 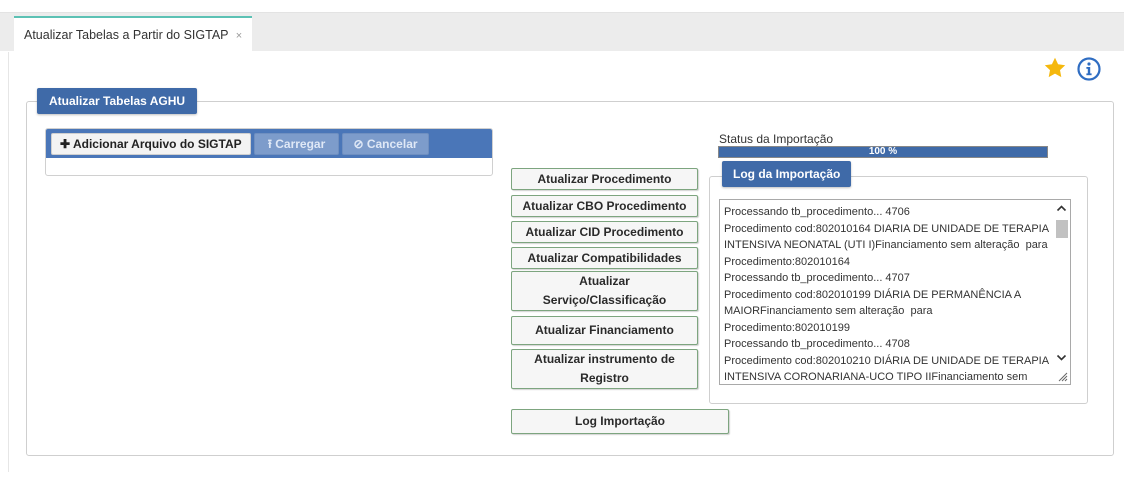 I want to click on content-divider, so click(x=8, y=262).